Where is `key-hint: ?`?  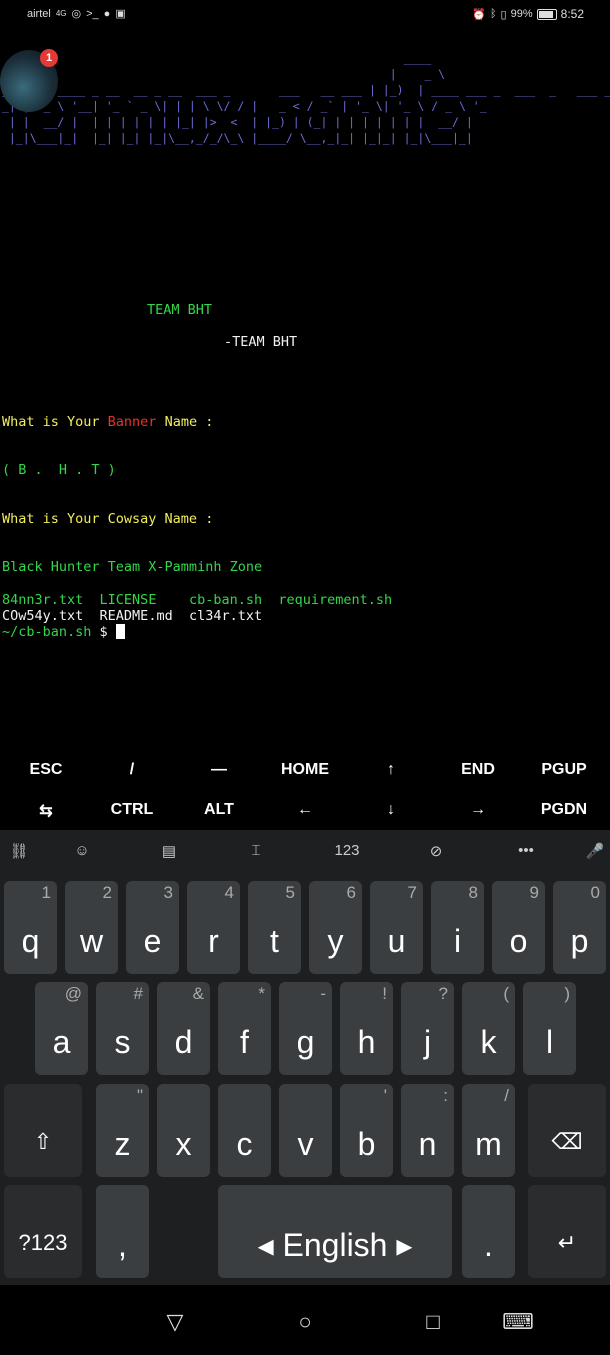 key-hint: ? is located at coordinates (443, 993).